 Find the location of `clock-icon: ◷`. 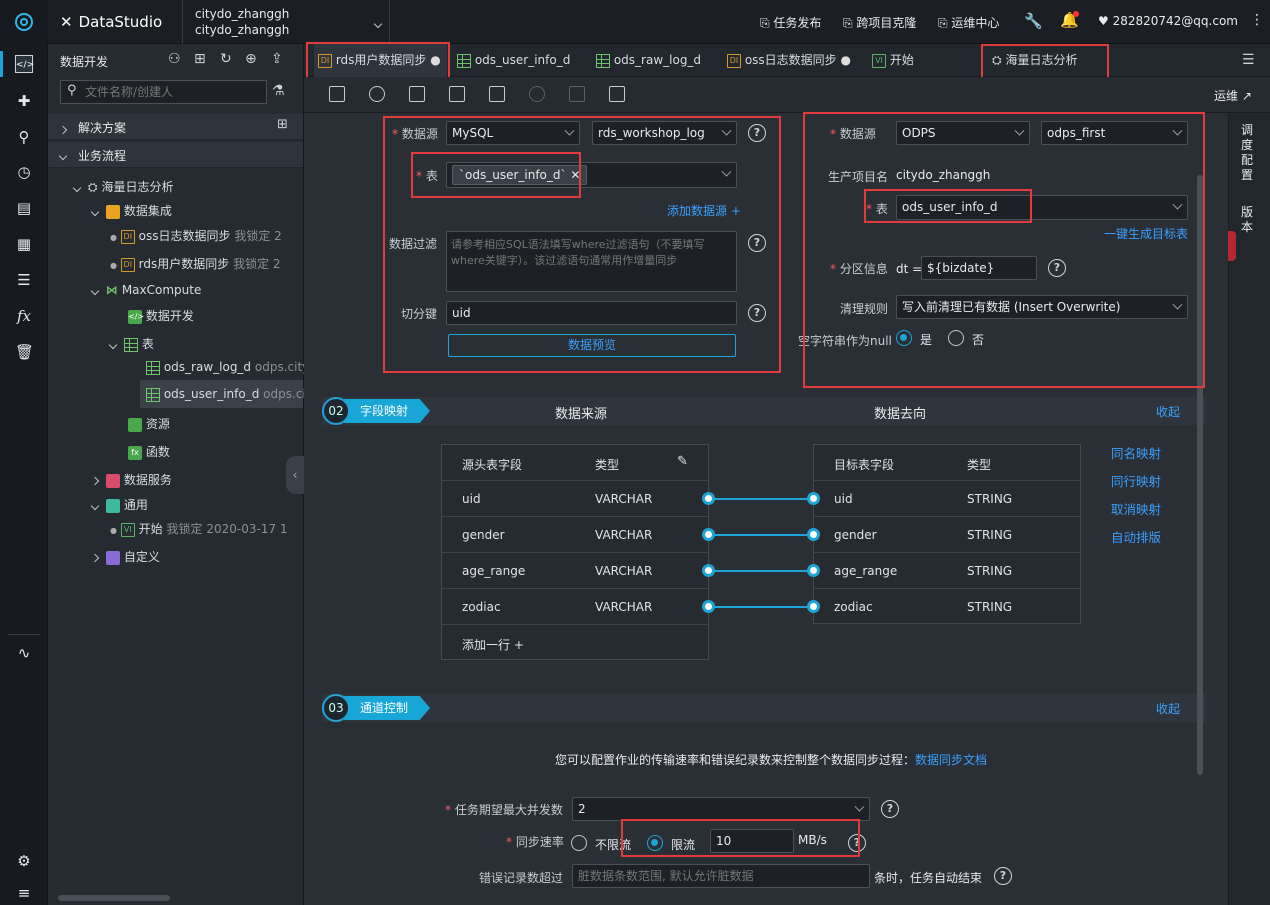

clock-icon: ◷ is located at coordinates (24, 172).